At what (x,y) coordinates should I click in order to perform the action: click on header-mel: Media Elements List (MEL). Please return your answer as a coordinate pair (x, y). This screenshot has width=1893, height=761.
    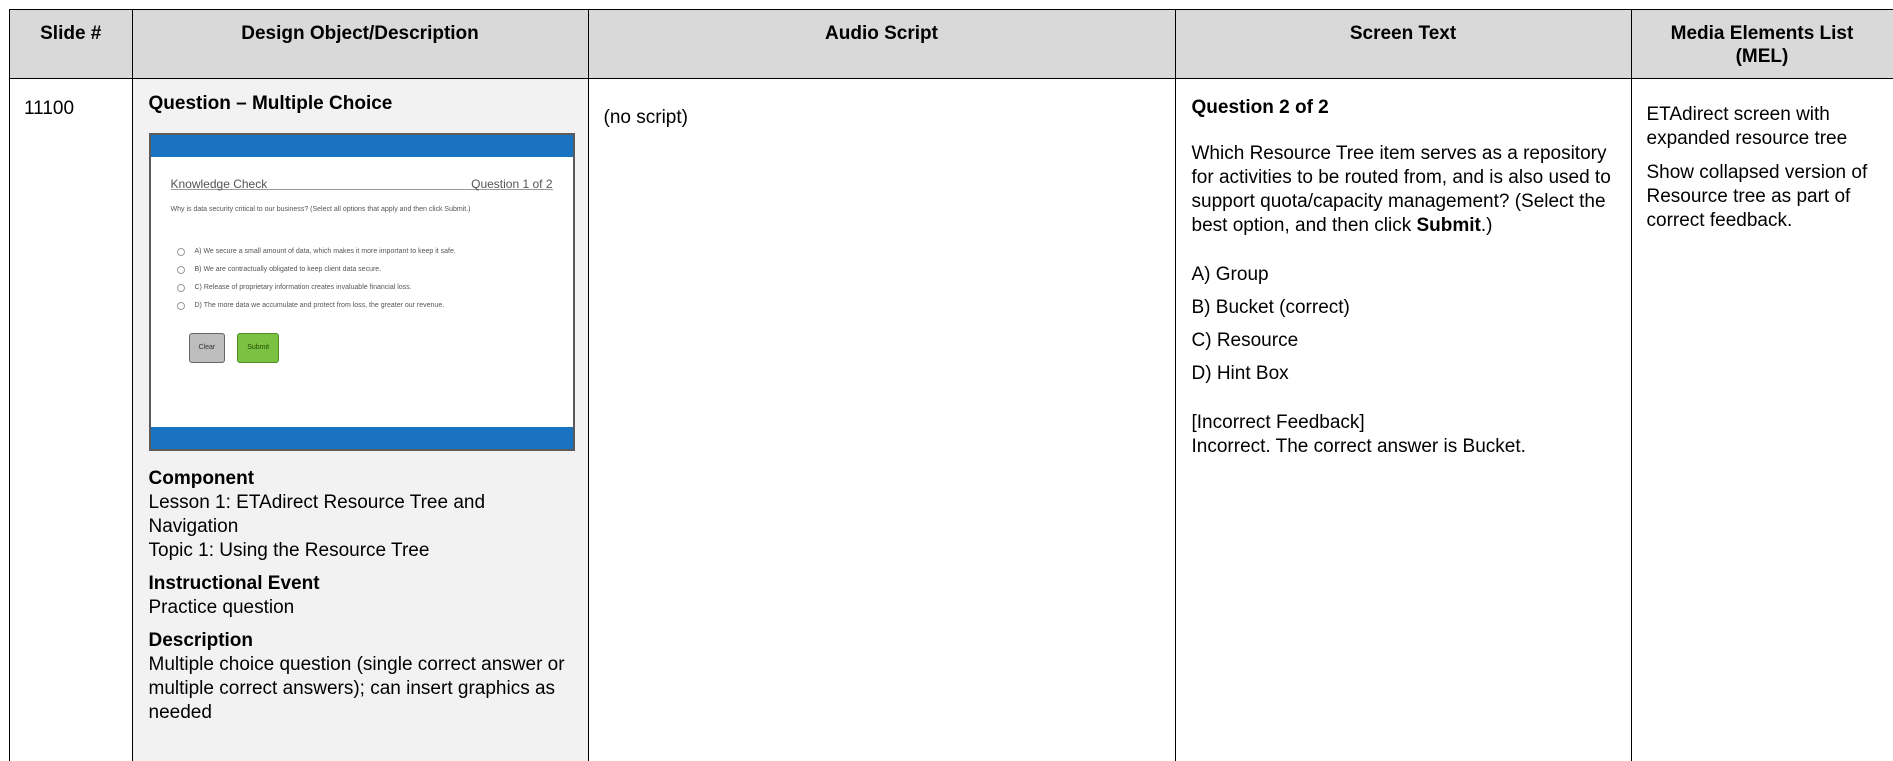
    Looking at the image, I should click on (1762, 44).